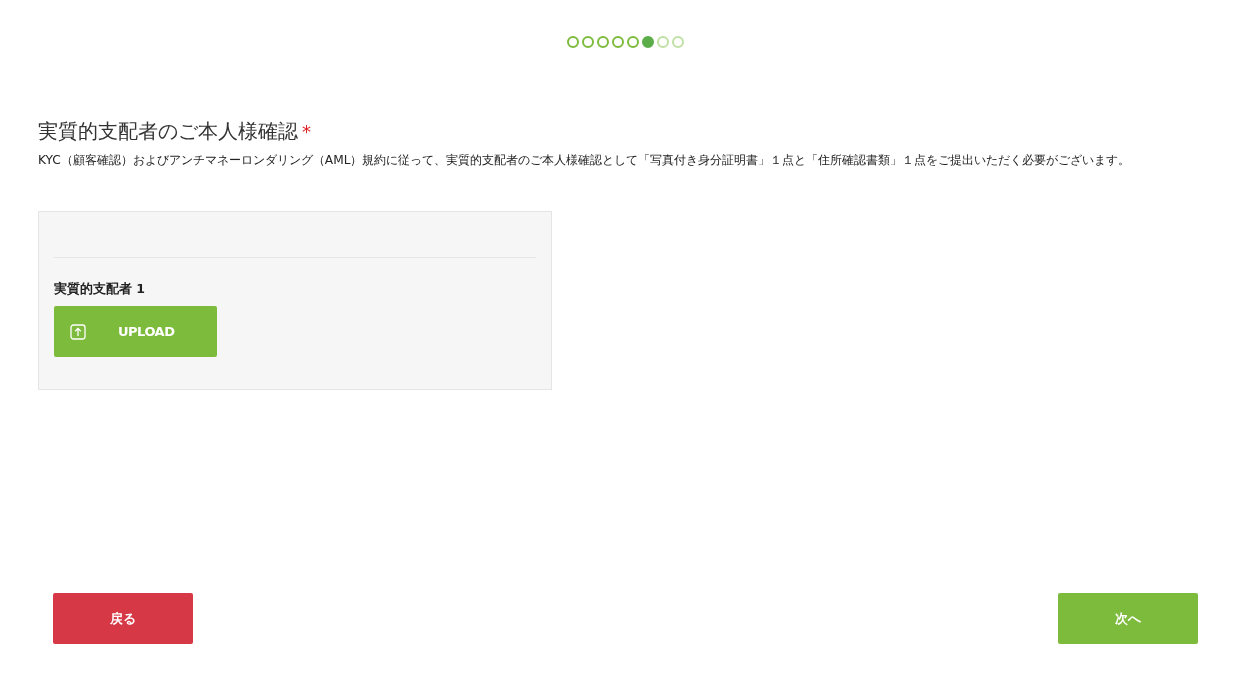 This screenshot has height=695, width=1250. What do you see at coordinates (1128, 618) in the screenshot?
I see `next-button: 次へ` at bounding box center [1128, 618].